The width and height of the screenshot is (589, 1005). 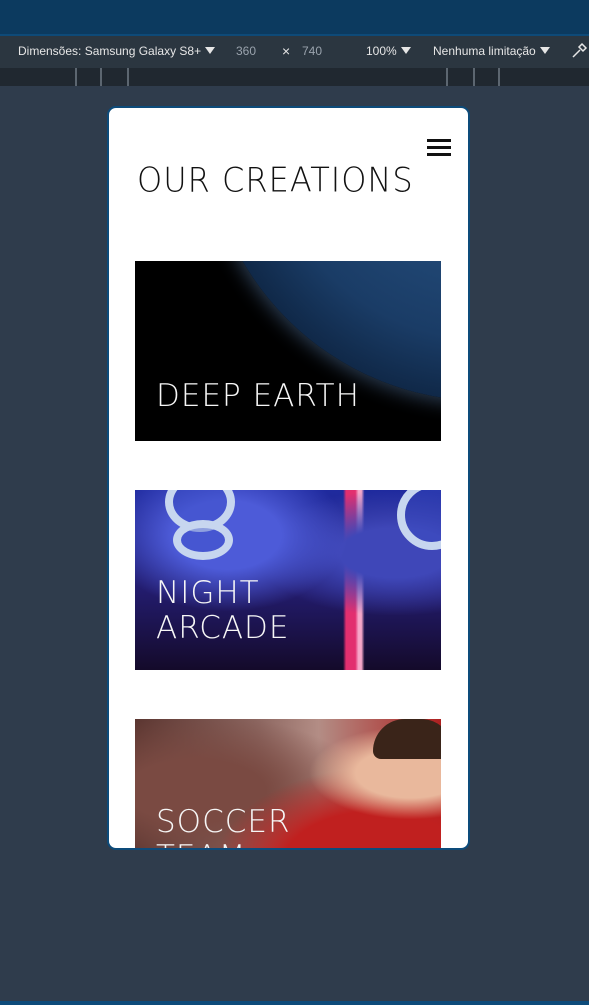 I want to click on zoom-label: 100%, so click(x=381, y=51).